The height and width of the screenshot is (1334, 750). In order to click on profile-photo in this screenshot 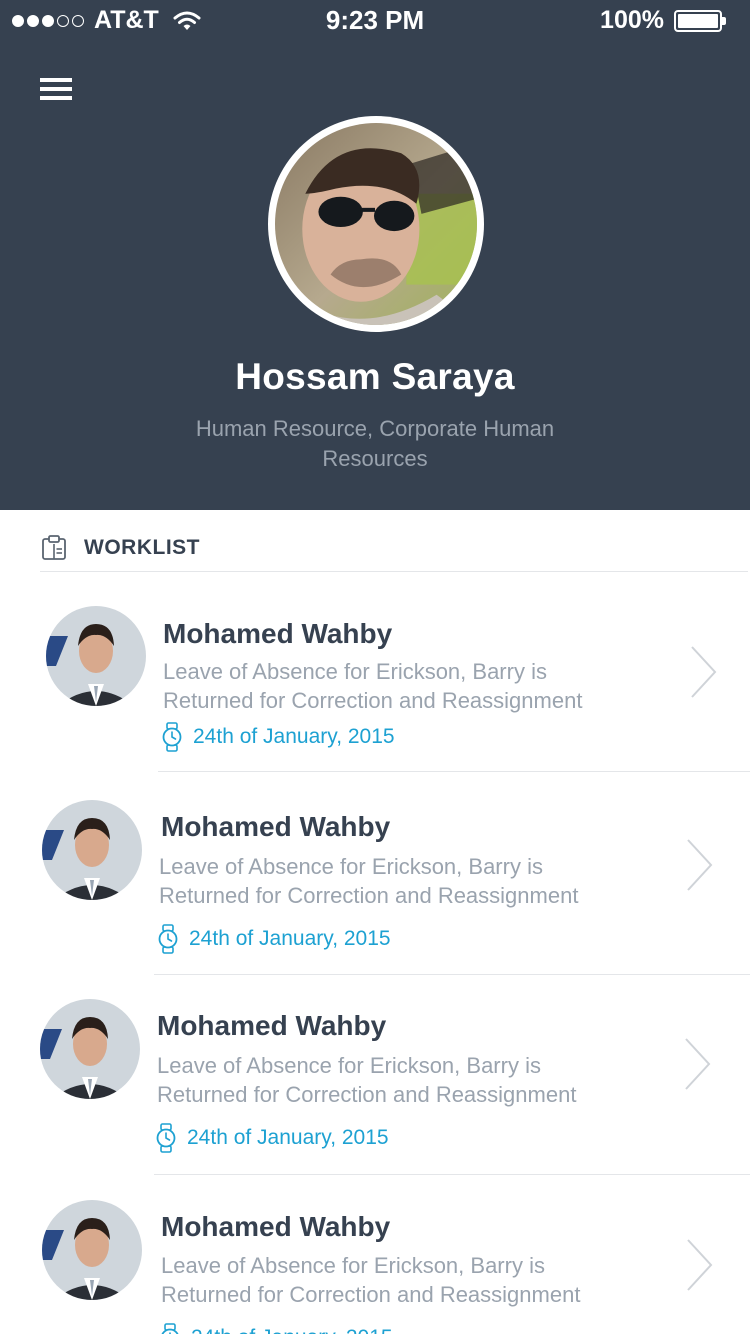, I will do `click(376, 224)`.